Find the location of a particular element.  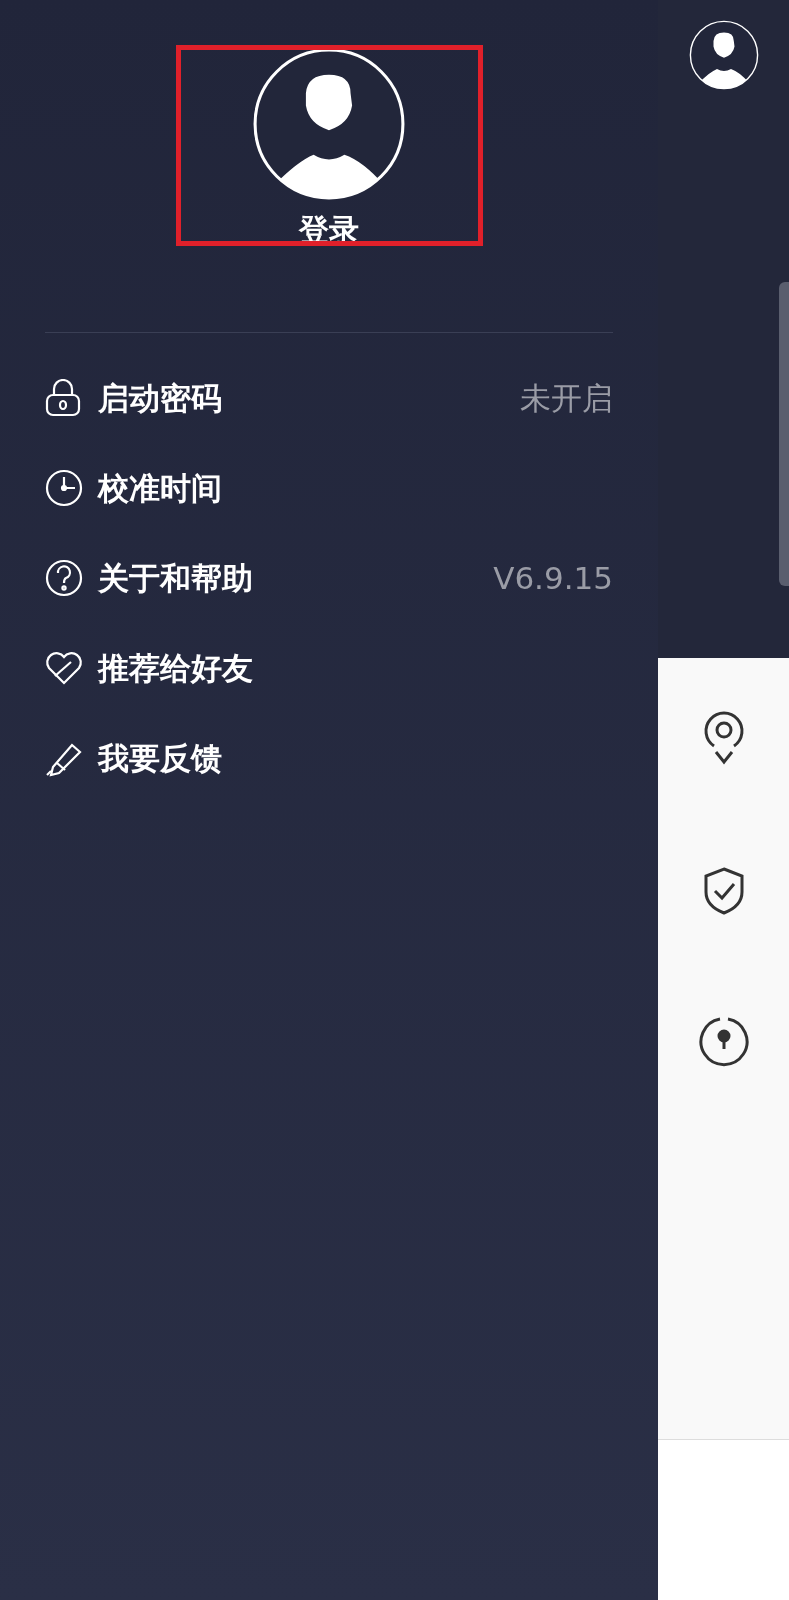

menu-label: 我要反馈 is located at coordinates (160, 758).